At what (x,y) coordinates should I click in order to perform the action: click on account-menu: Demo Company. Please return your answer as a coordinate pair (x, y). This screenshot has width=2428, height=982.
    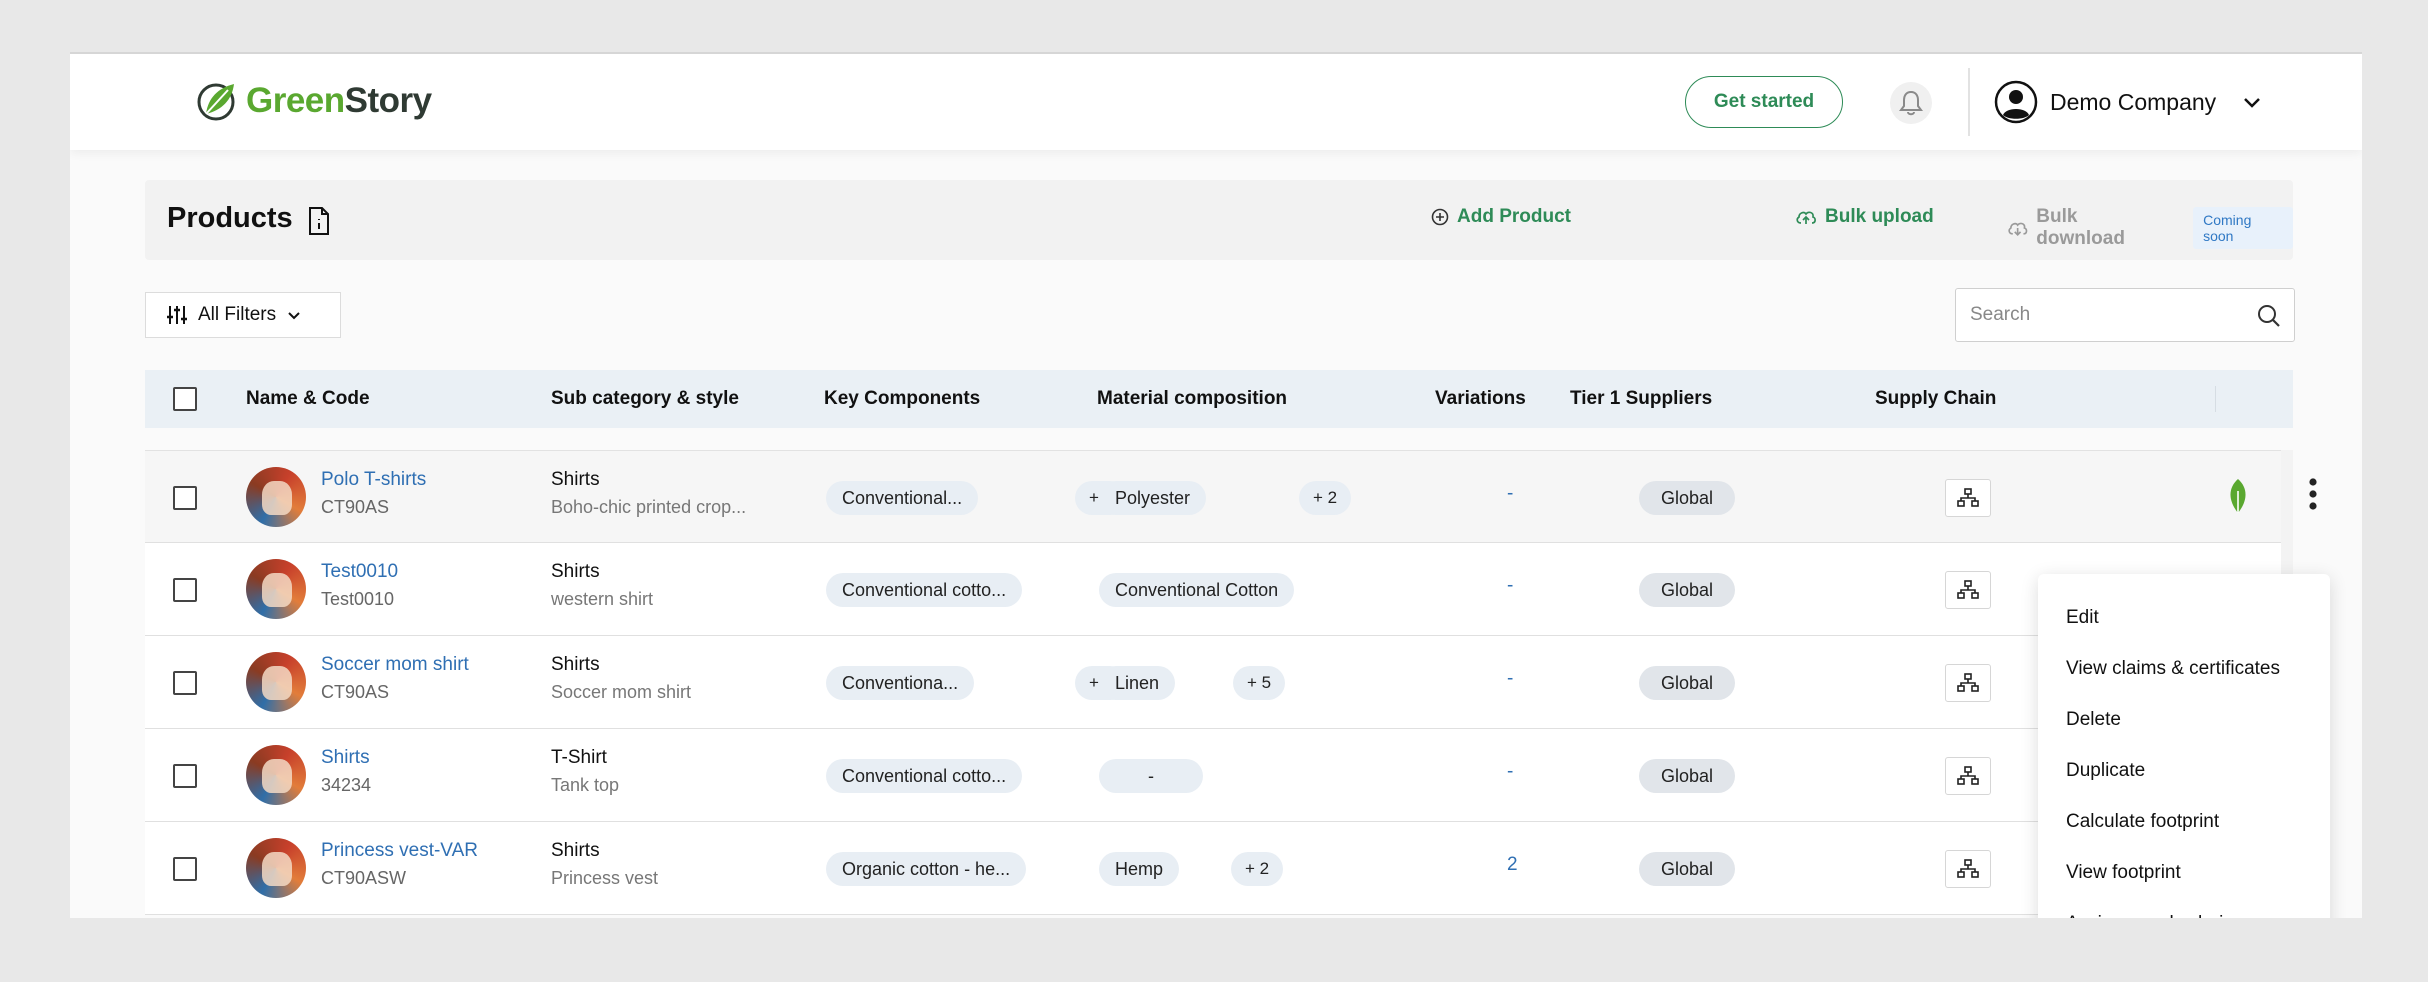
    Looking at the image, I should click on (2129, 102).